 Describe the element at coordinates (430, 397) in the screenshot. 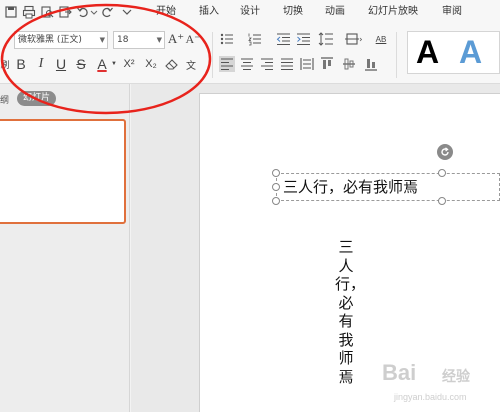

I see `watermark-url: jingyan.baidu.com` at that location.